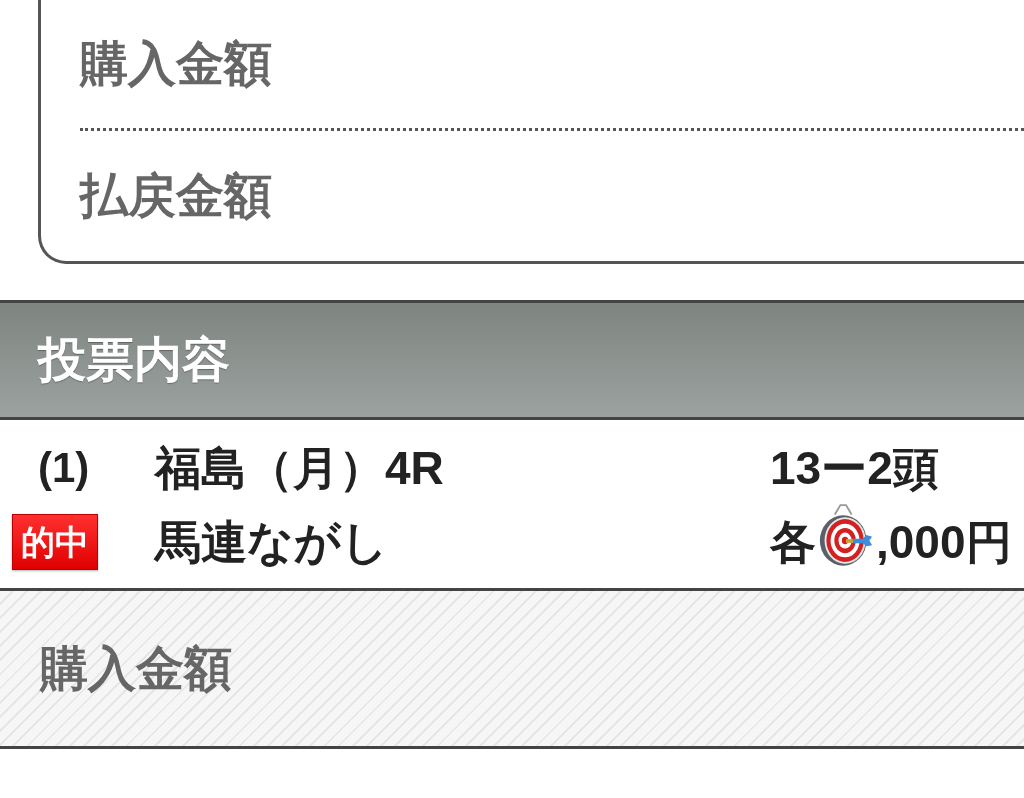 This screenshot has height=798, width=1024. Describe the element at coordinates (136, 668) in the screenshot. I see `purchase-label: 購入金額` at that location.